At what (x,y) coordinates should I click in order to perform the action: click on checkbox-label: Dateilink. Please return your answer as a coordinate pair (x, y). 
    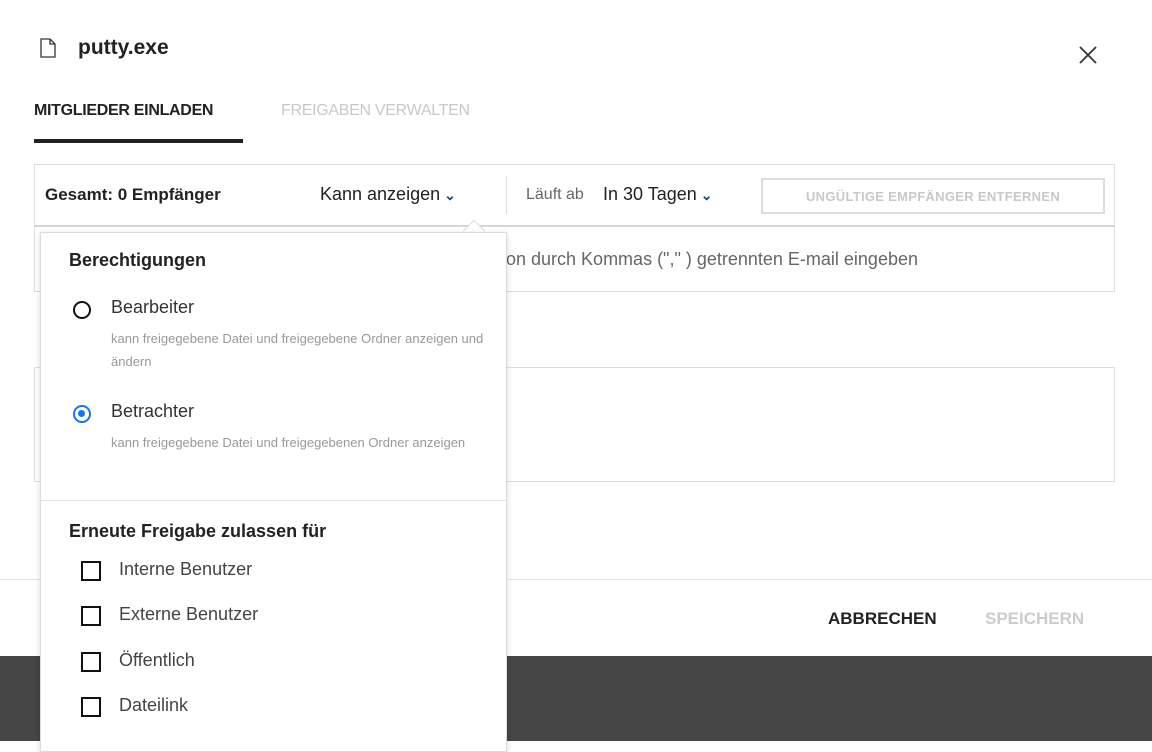
    Looking at the image, I should click on (154, 705).